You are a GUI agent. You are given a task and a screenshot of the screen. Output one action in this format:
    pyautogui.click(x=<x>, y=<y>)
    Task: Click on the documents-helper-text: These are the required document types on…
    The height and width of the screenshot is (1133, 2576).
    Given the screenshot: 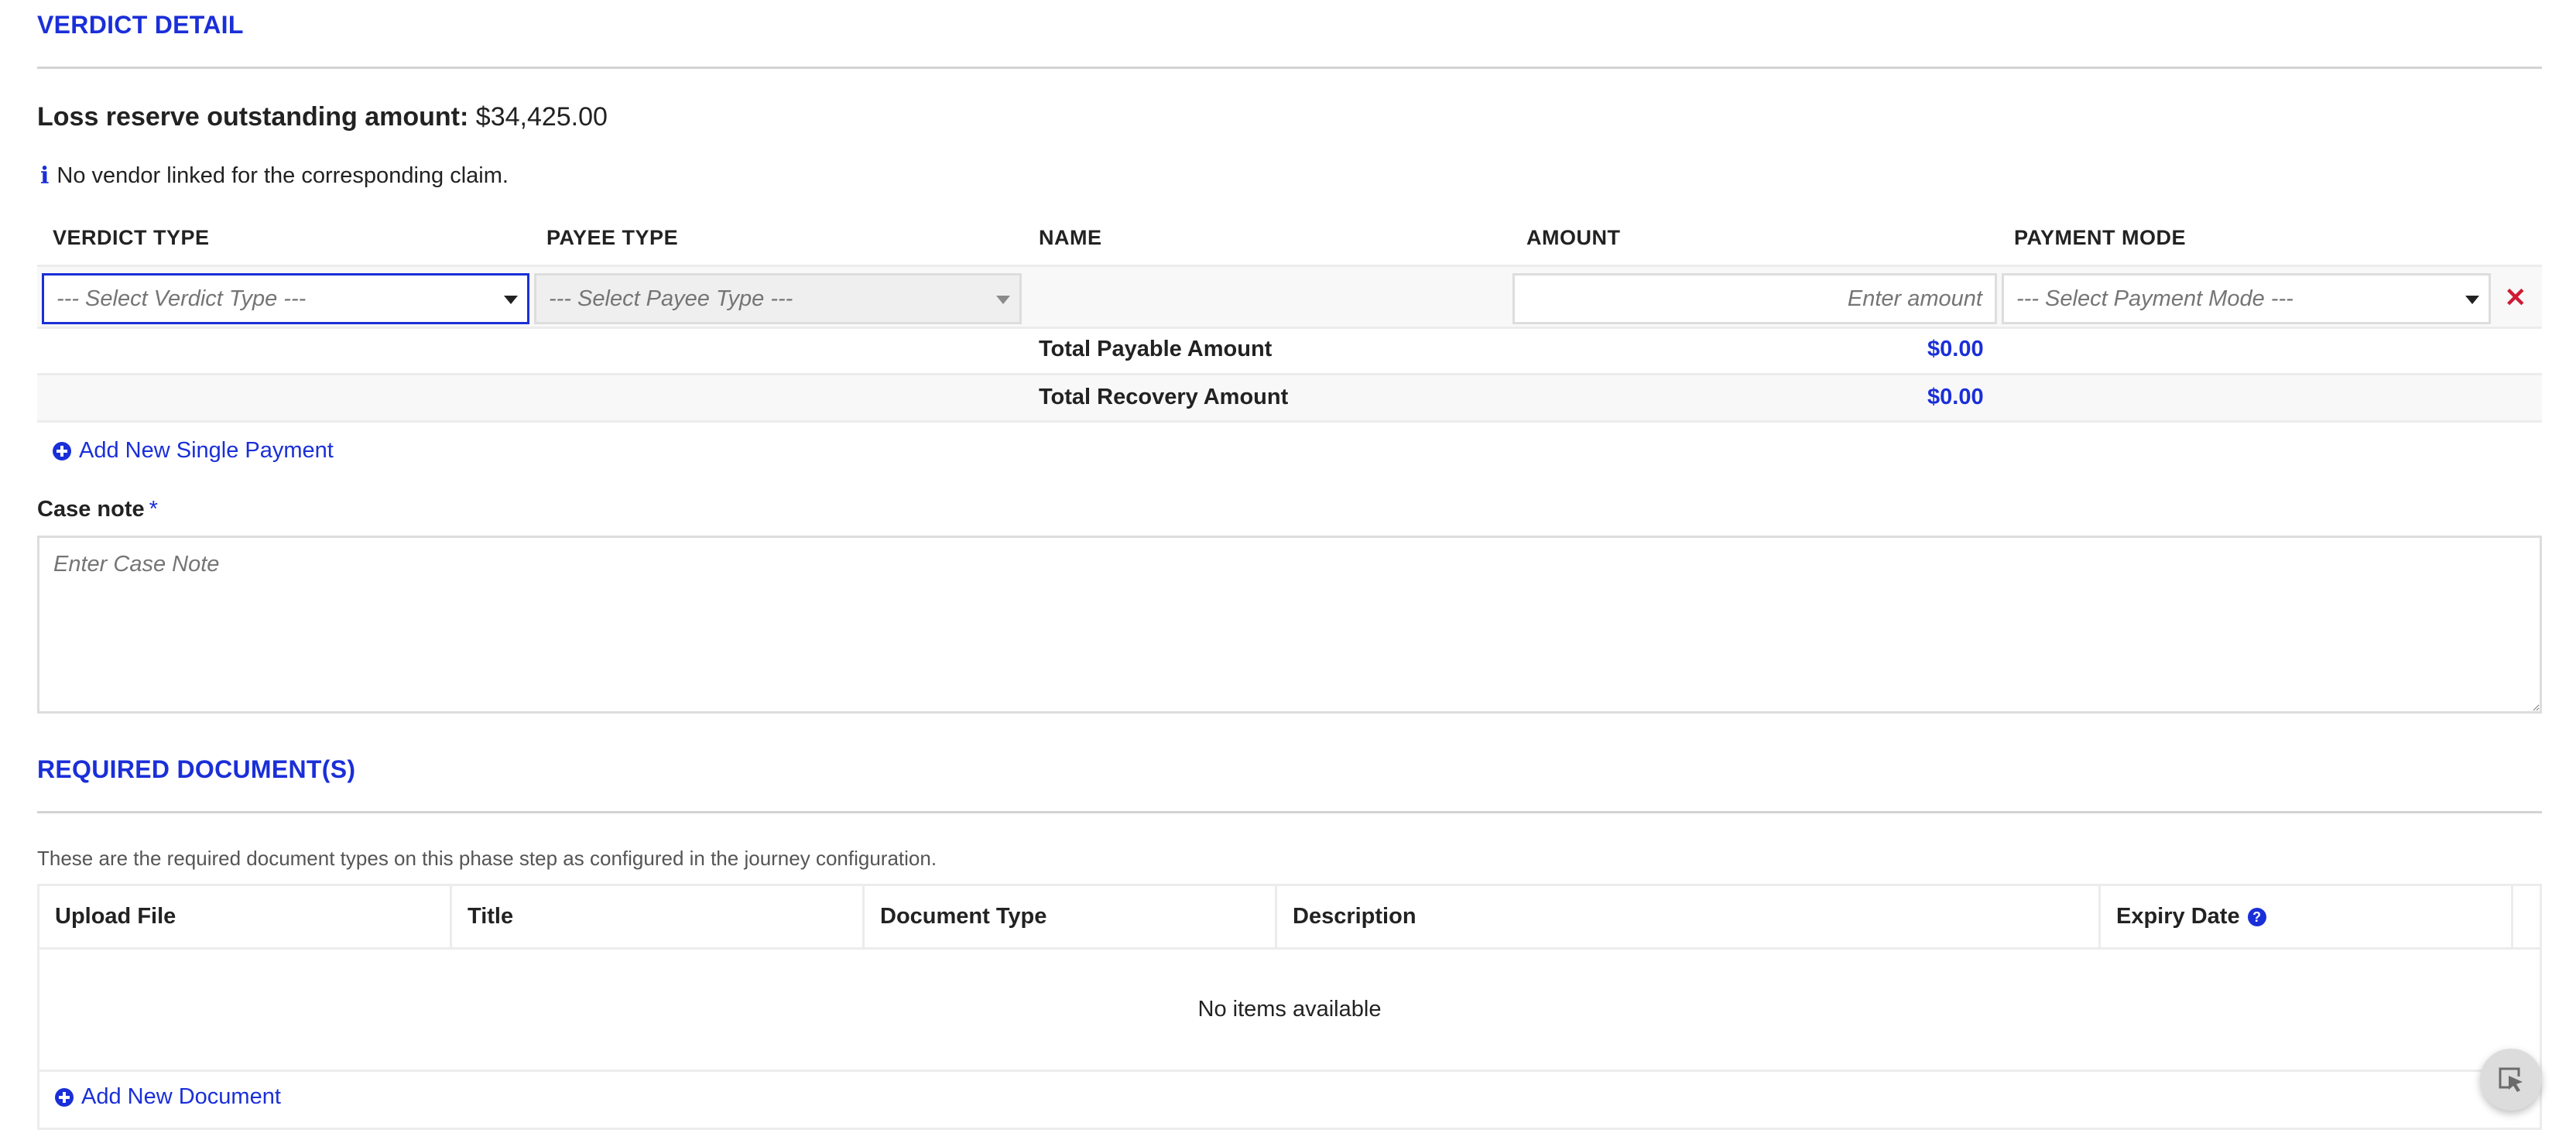 What is the action you would take?
    pyautogui.click(x=487, y=858)
    